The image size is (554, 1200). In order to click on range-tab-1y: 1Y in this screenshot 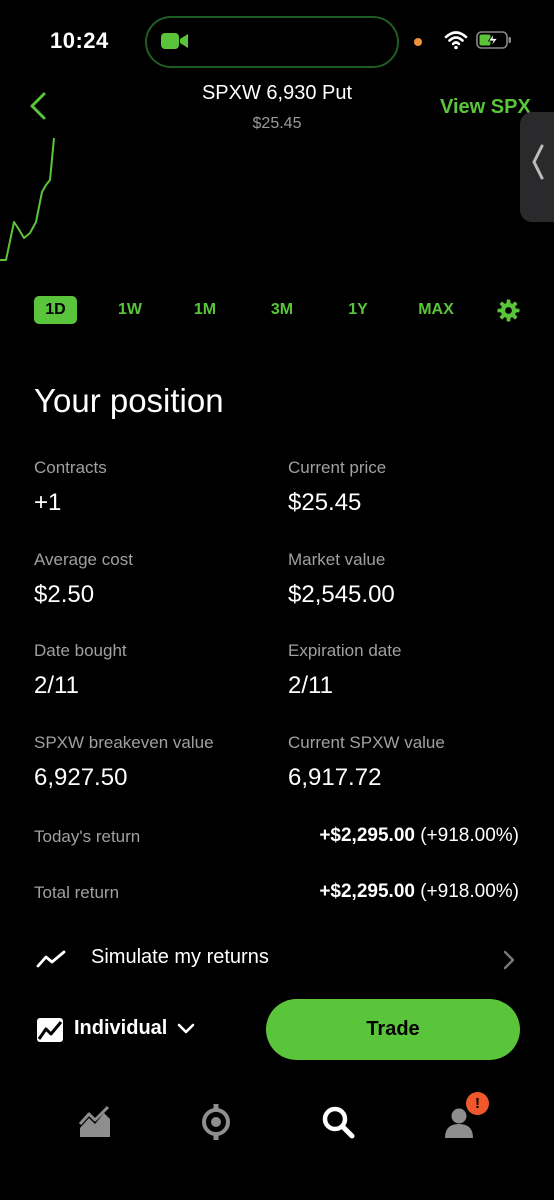, I will do `click(358, 310)`.